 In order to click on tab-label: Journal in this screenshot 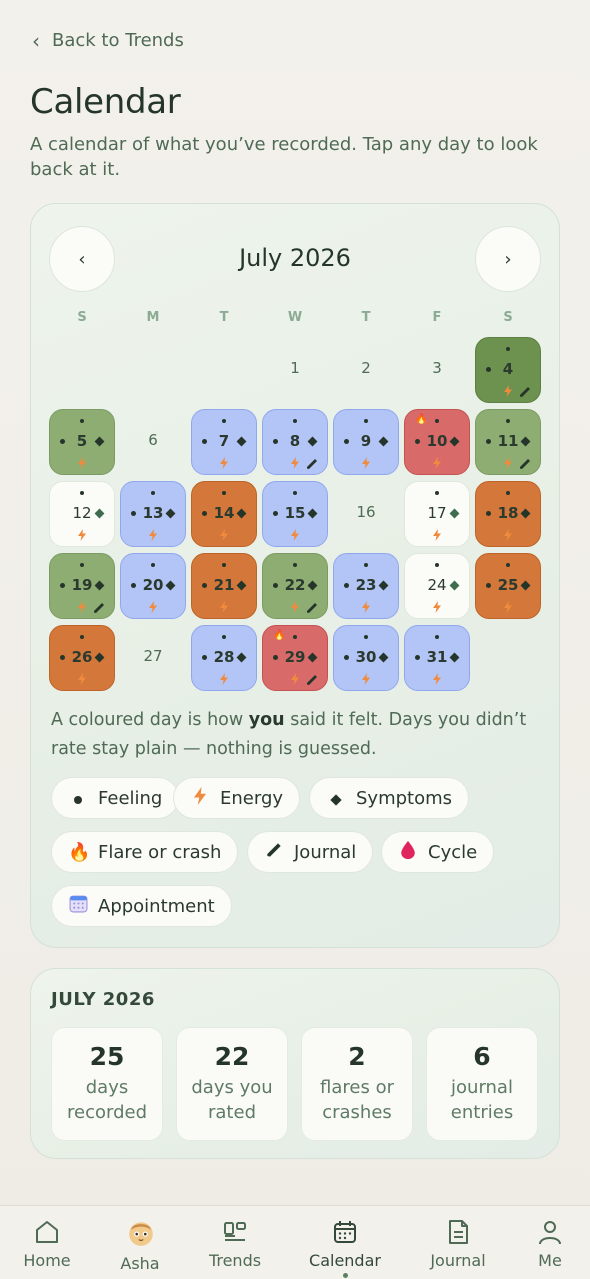, I will do `click(458, 1260)`.